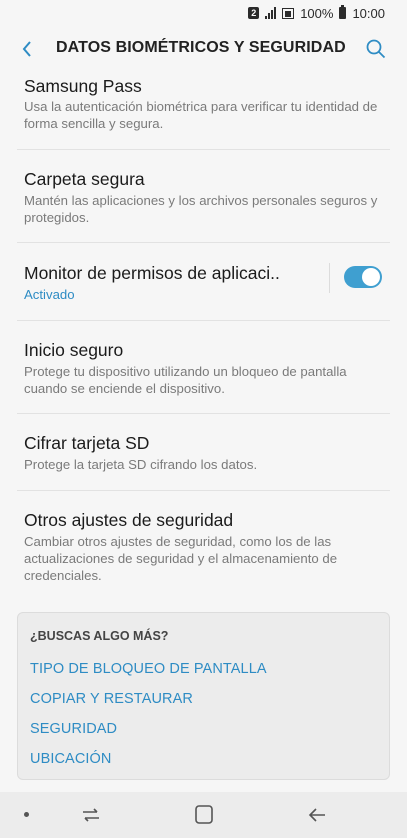  I want to click on sim-badge: 2, so click(254, 13).